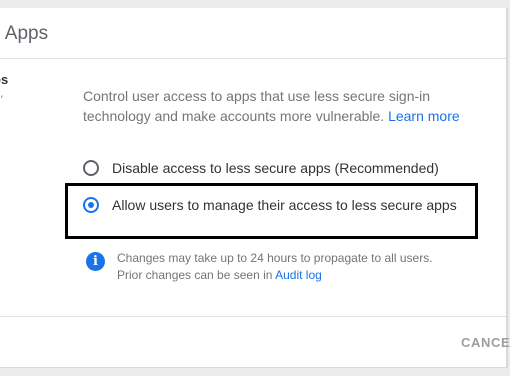 This screenshot has width=510, height=376. What do you see at coordinates (298, 275) in the screenshot?
I see `audit-log-link: Audit log` at bounding box center [298, 275].